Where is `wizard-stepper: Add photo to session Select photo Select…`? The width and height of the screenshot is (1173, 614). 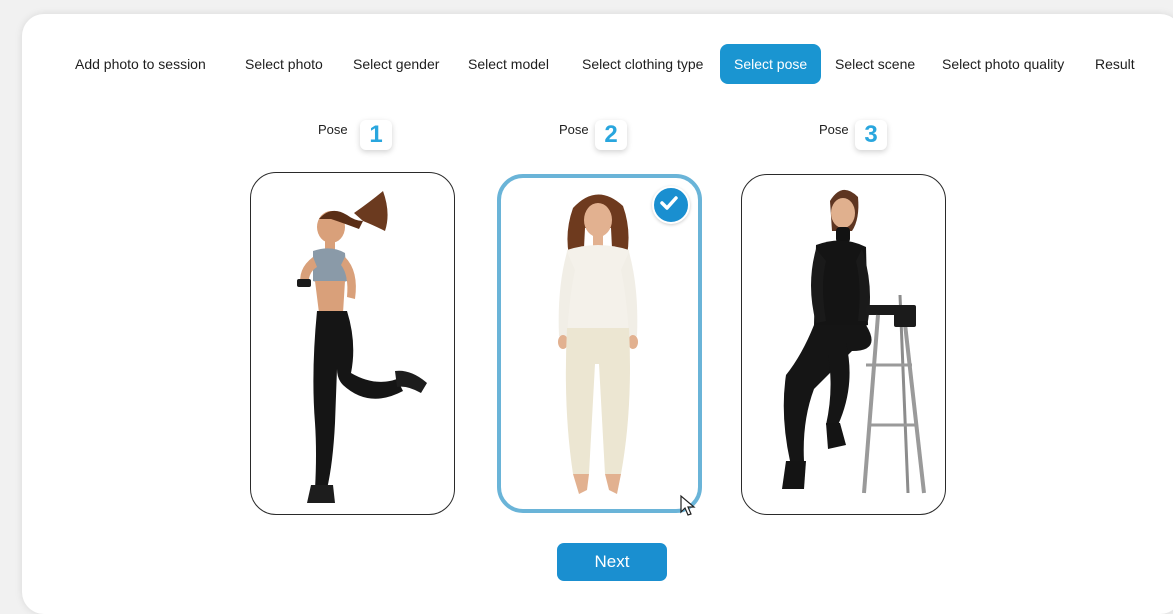 wizard-stepper: Add photo to session Select photo Select… is located at coordinates (597, 64).